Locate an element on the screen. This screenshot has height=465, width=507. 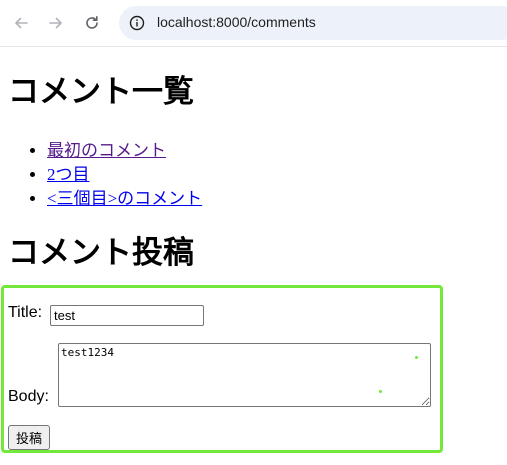
url-text: localhost:8000/comments is located at coordinates (236, 22).